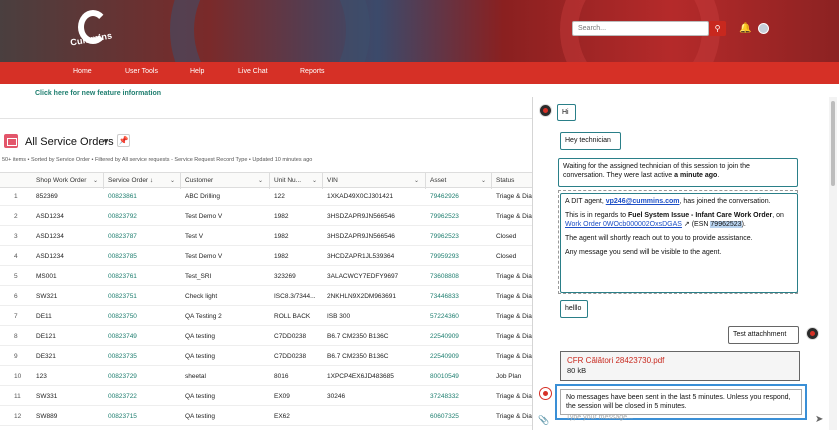 The image size is (839, 430). Describe the element at coordinates (545, 110) in the screenshot. I see `agent-avatar` at that location.